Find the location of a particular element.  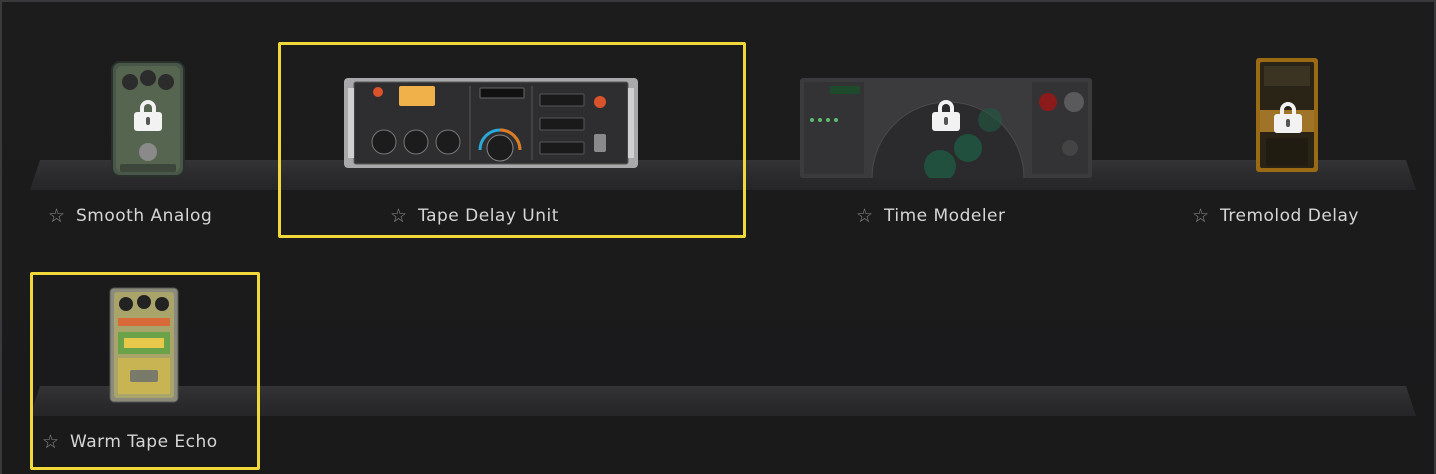

effect-name: Time Modeler is located at coordinates (945, 216).